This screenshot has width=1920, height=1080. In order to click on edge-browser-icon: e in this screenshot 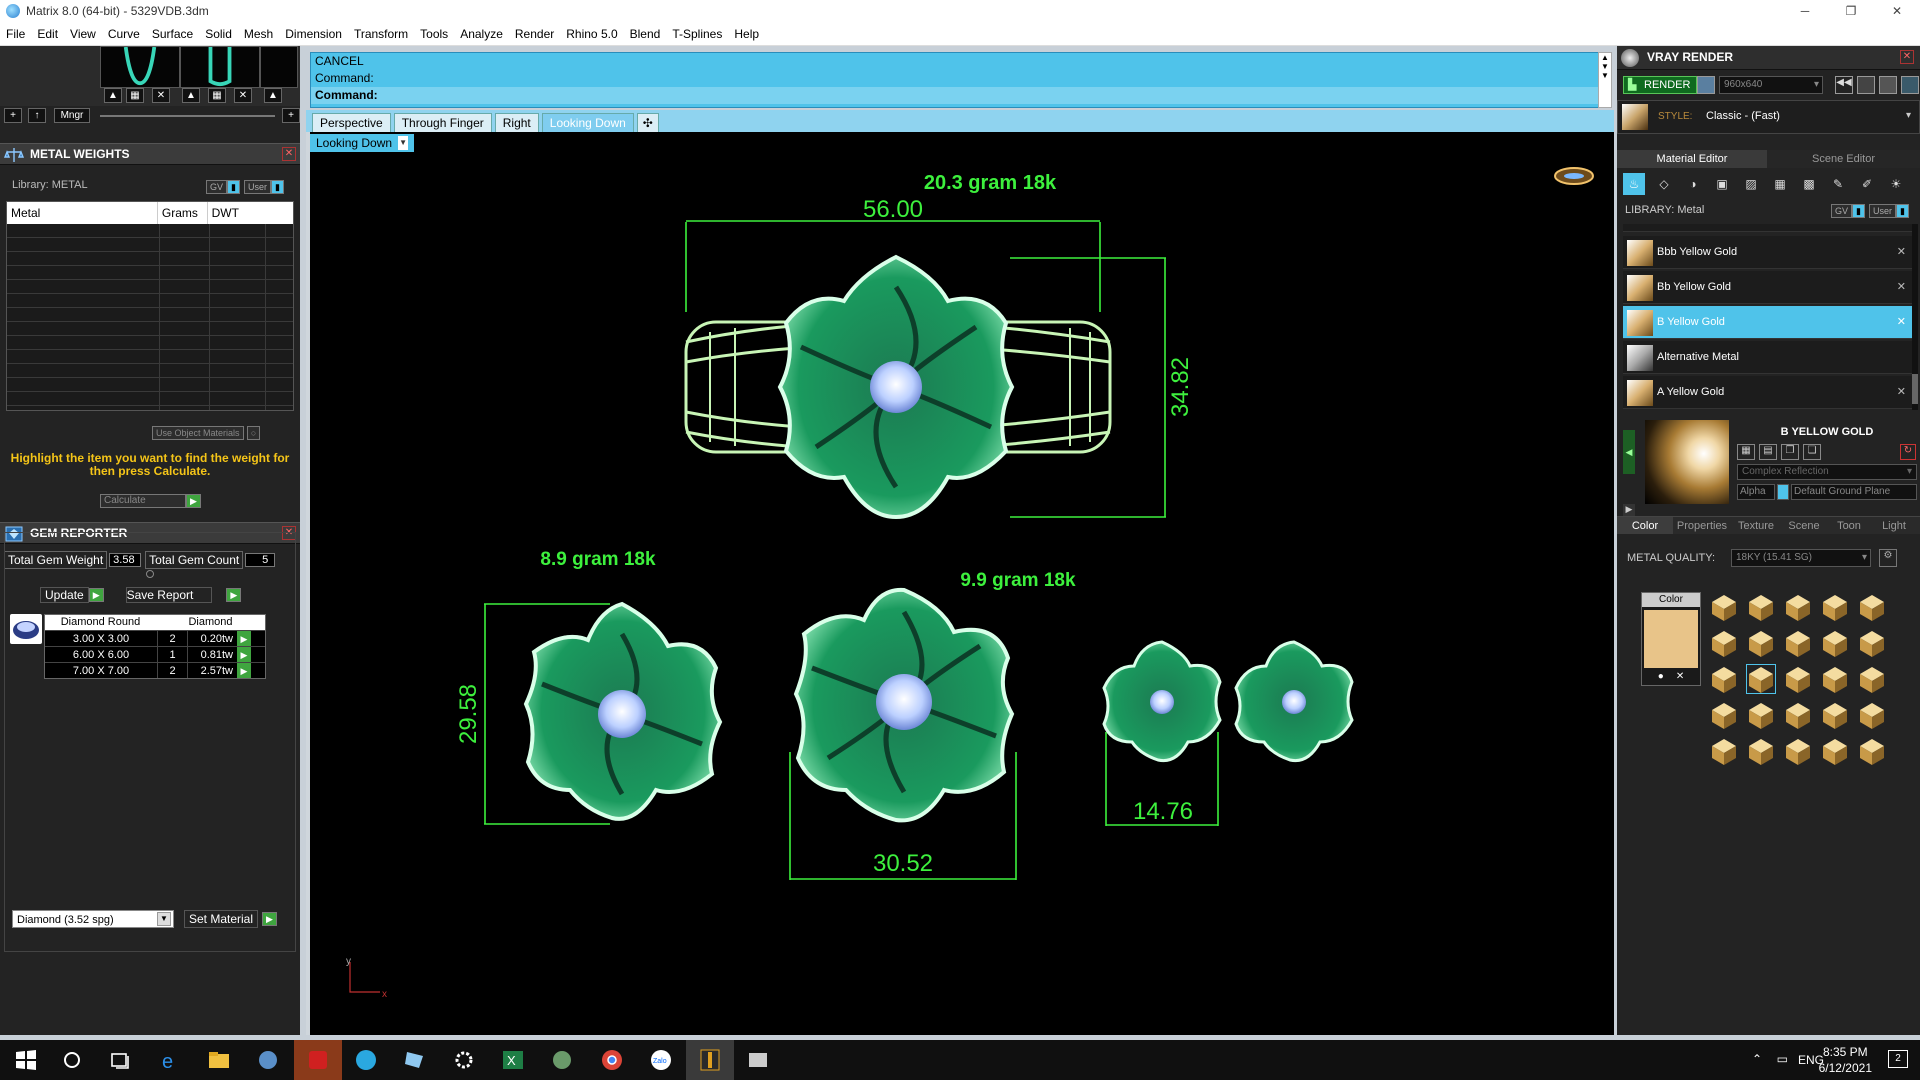, I will do `click(170, 1060)`.